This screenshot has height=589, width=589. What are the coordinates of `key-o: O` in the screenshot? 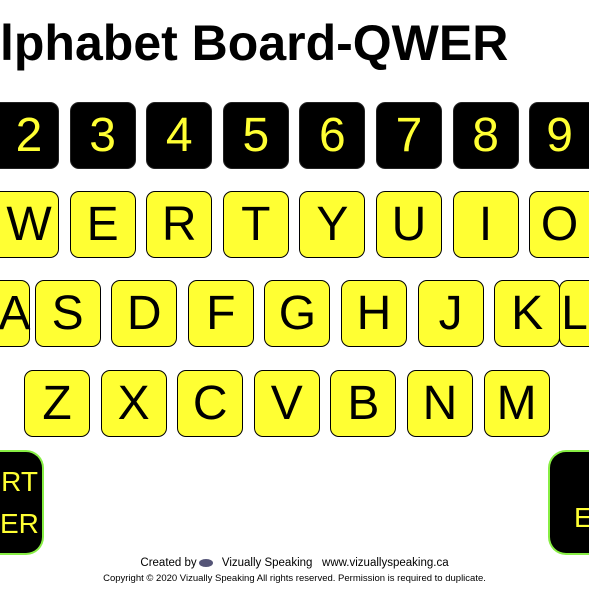 It's located at (559, 224).